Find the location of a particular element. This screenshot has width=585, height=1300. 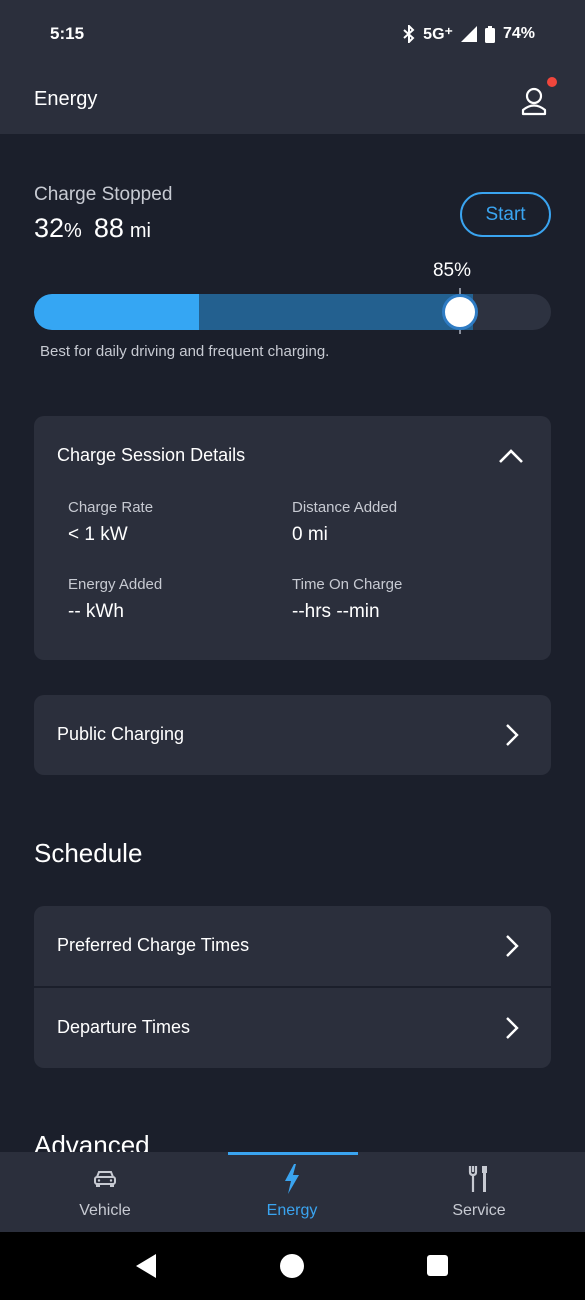

back-icon is located at coordinates (146, 1268).